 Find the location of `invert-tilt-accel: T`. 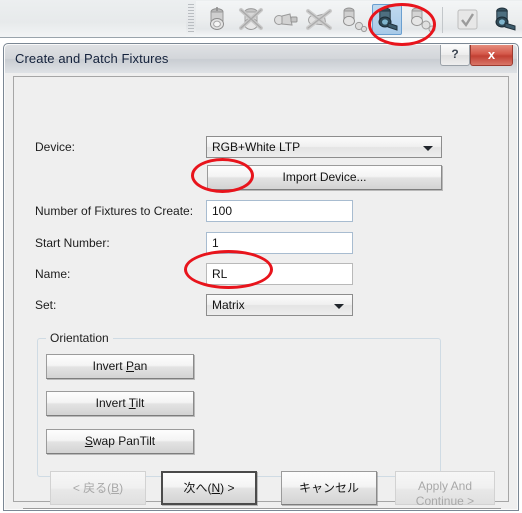

invert-tilt-accel: T is located at coordinates (132, 403).